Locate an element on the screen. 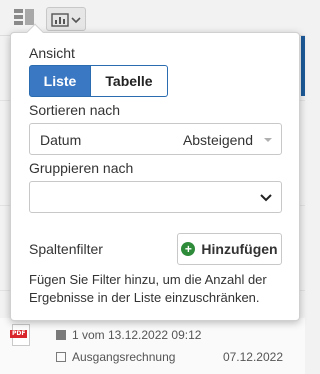 The height and width of the screenshot is (374, 320). receipt-icon is located at coordinates (61, 357).